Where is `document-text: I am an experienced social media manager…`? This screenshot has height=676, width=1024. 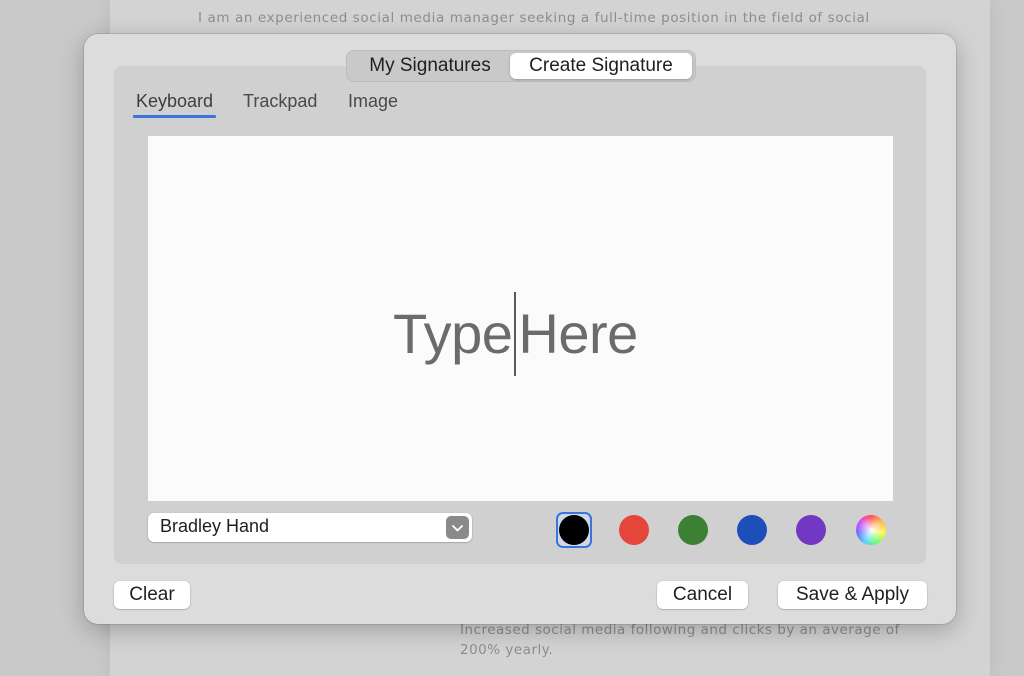 document-text: I am an experienced social media manager… is located at coordinates (534, 18).